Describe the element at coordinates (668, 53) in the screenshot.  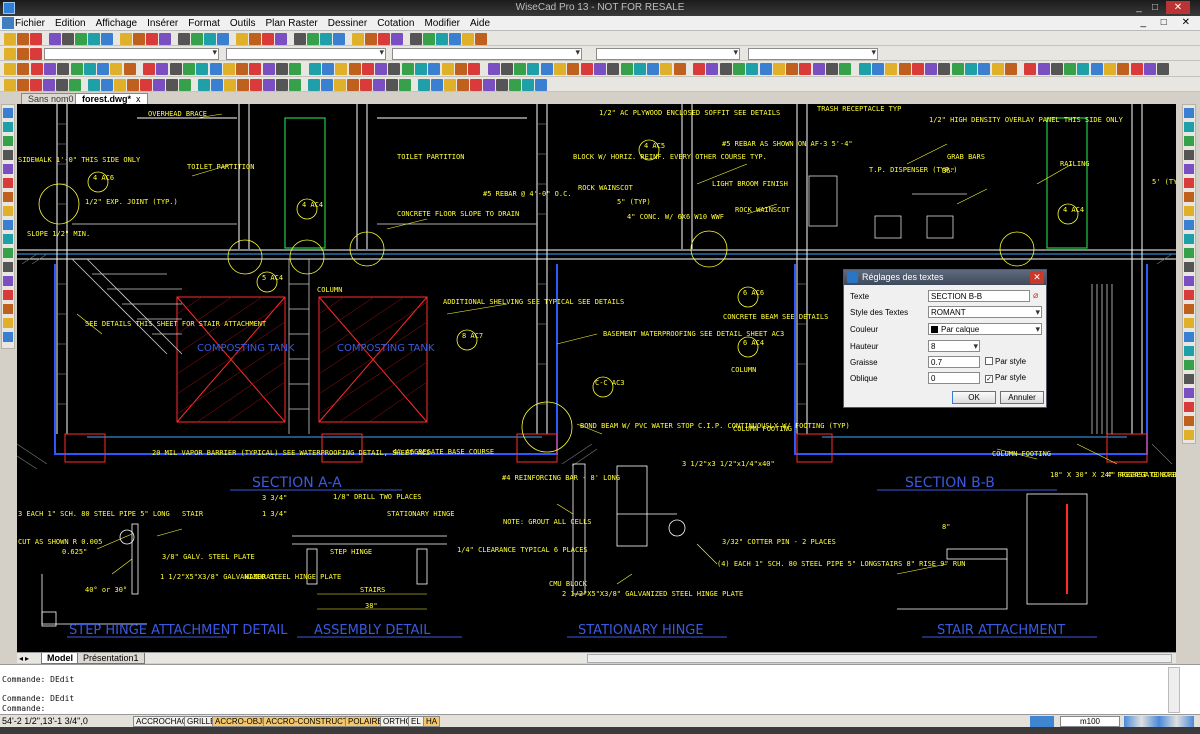
I see `text-style-dropdown` at that location.